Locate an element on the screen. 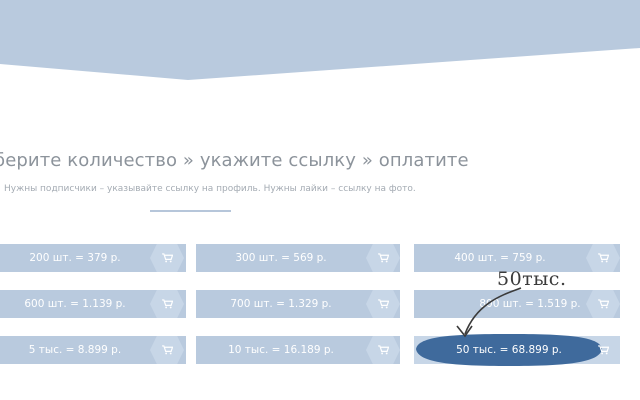 The width and height of the screenshot is (640, 400). option-10k: 10 тыс. = 16.189 р. is located at coordinates (298, 350).